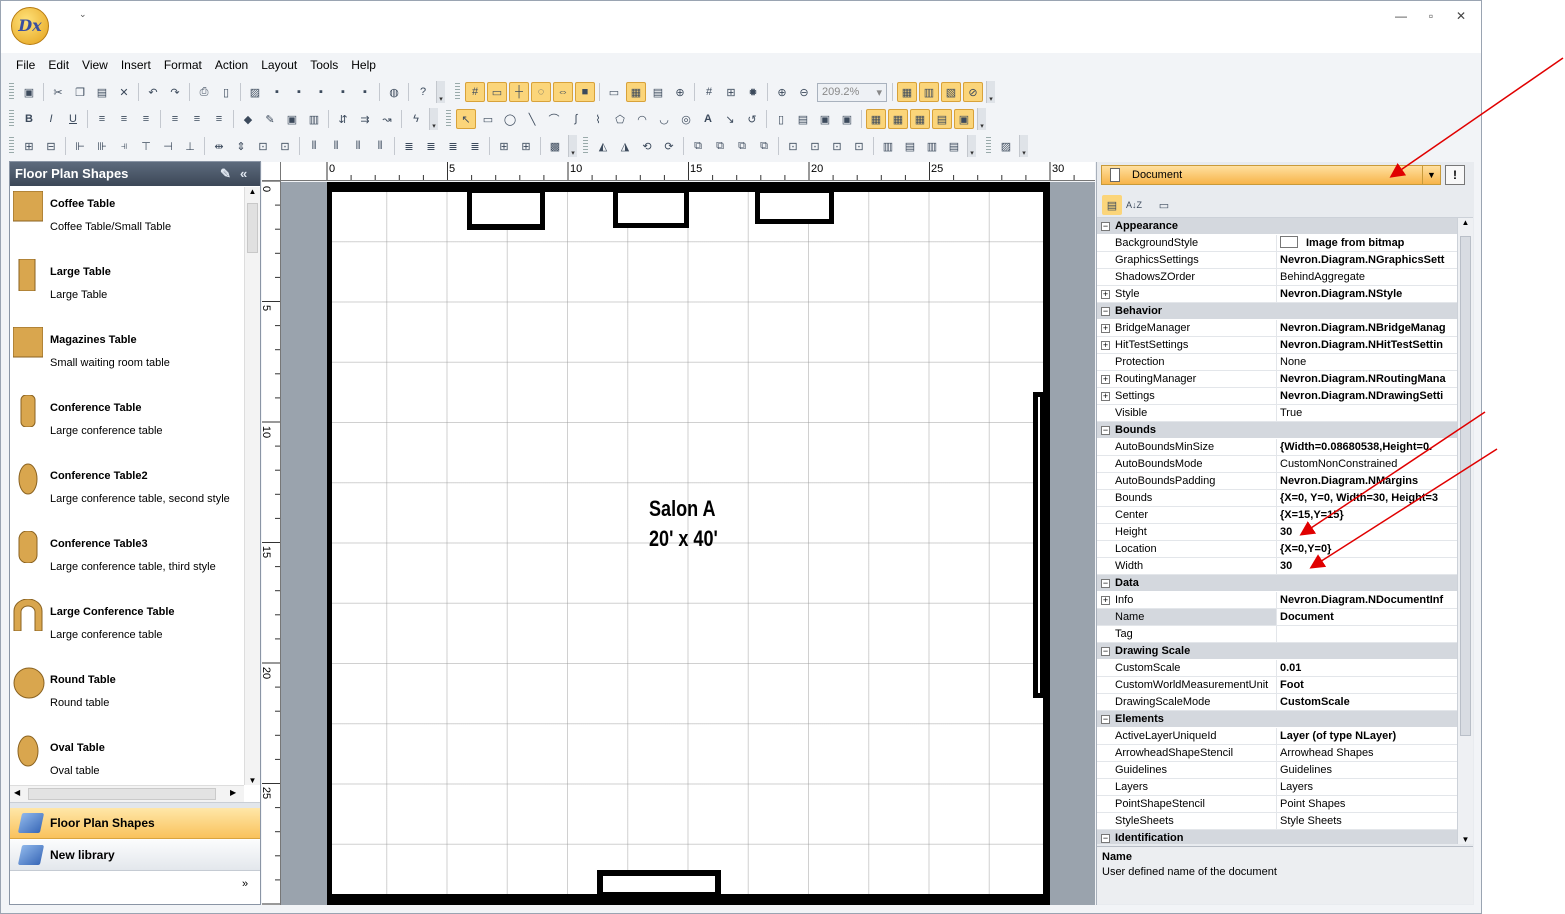 The image size is (1565, 914). Describe the element at coordinates (127, 758) in the screenshot. I see `shape-item-oval-table: Oval Table Oval table` at that location.